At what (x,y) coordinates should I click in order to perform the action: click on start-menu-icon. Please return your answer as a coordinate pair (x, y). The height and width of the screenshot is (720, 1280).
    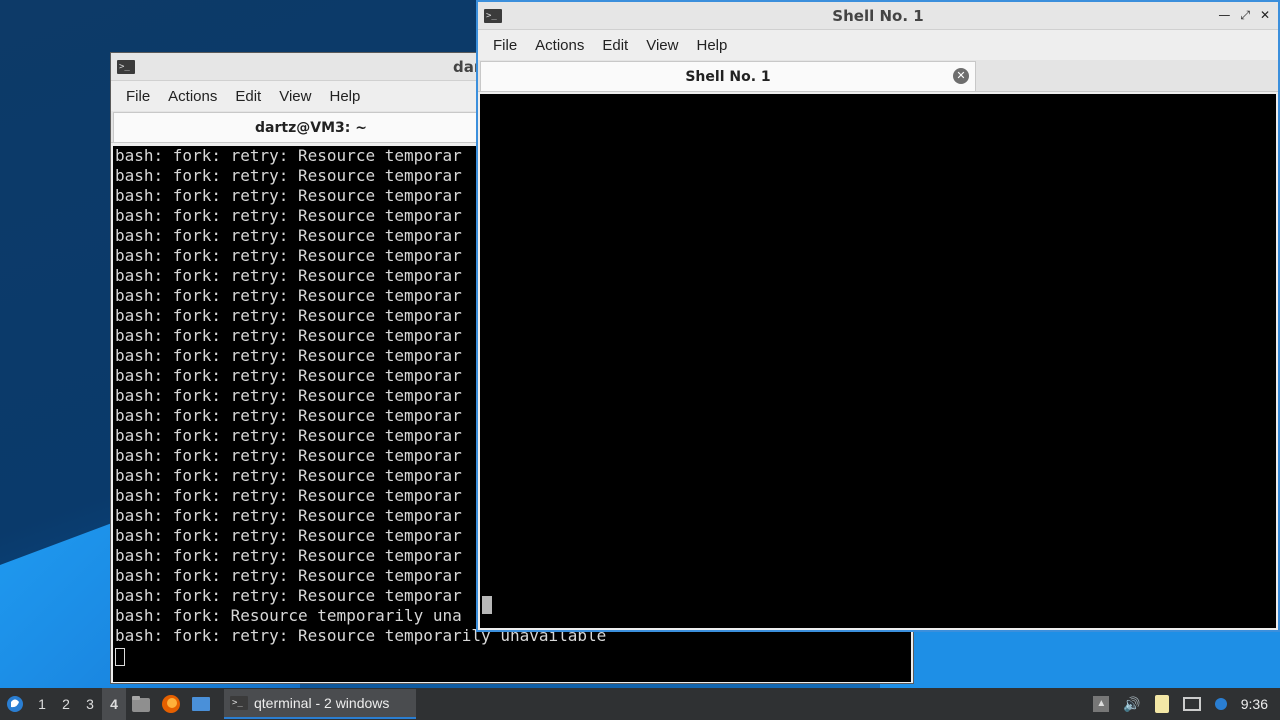
    Looking at the image, I should click on (15, 704).